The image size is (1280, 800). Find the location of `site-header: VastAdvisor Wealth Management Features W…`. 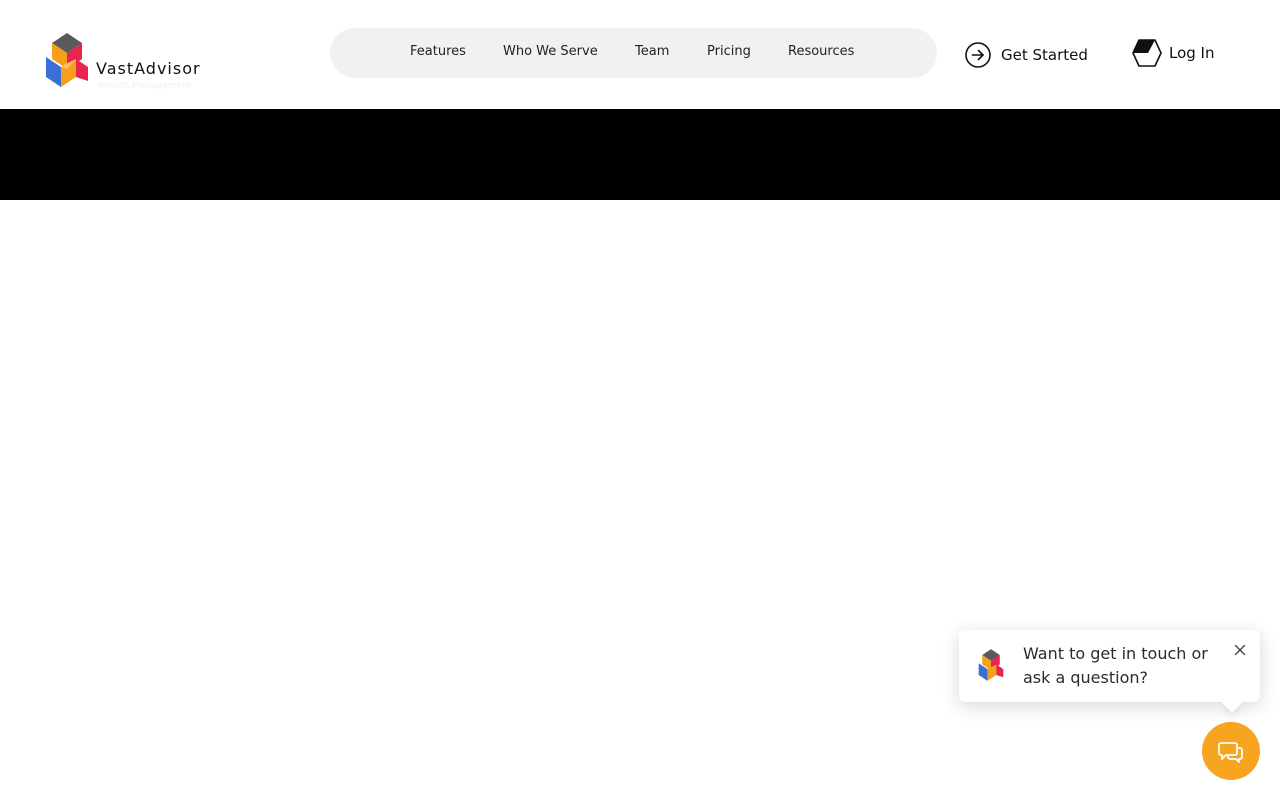

site-header: VastAdvisor Wealth Management Features W… is located at coordinates (640, 54).